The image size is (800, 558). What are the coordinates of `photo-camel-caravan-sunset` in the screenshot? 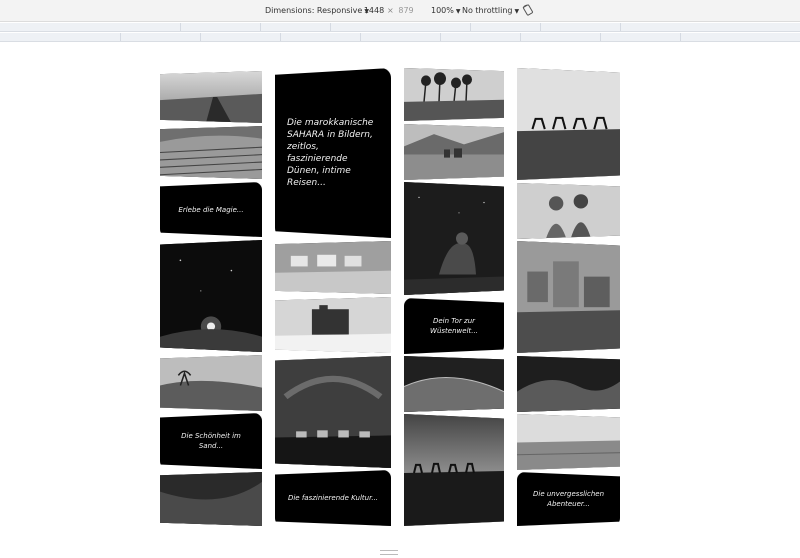 It's located at (454, 470).